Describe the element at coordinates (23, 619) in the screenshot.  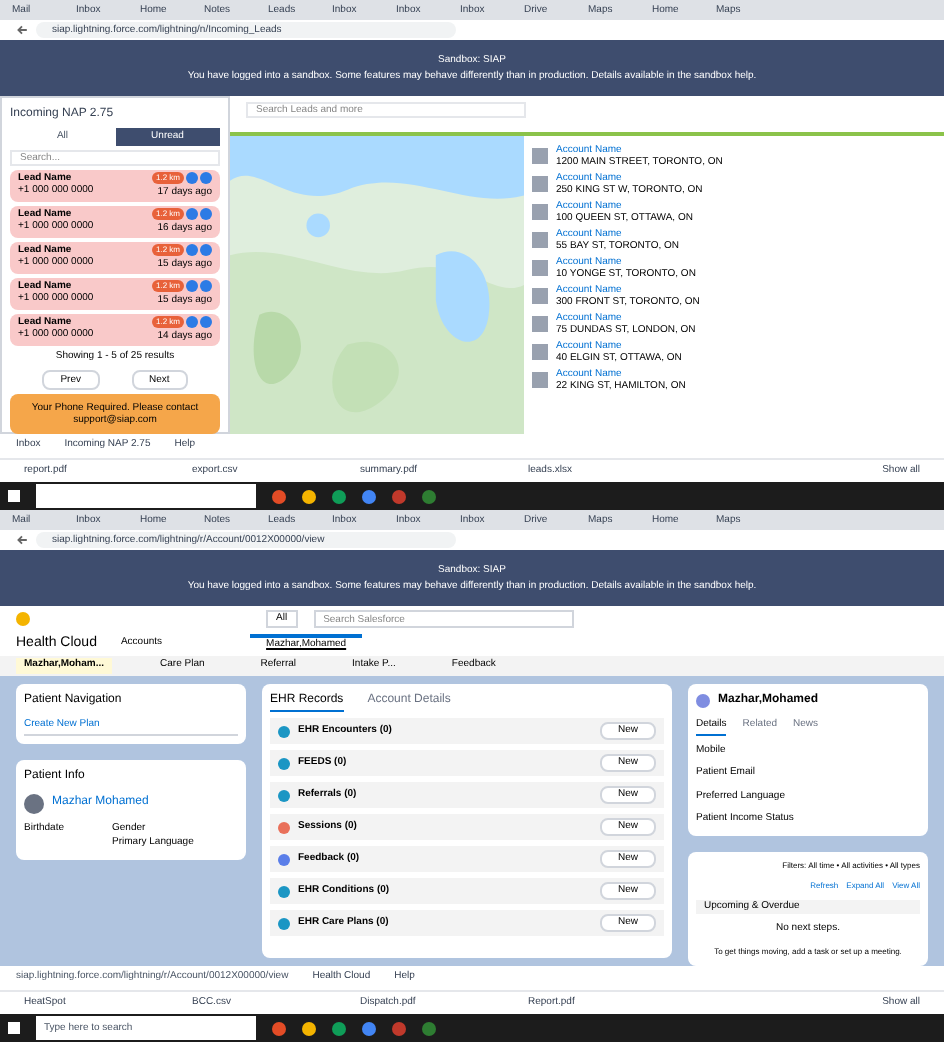
I see `logo-icon` at that location.